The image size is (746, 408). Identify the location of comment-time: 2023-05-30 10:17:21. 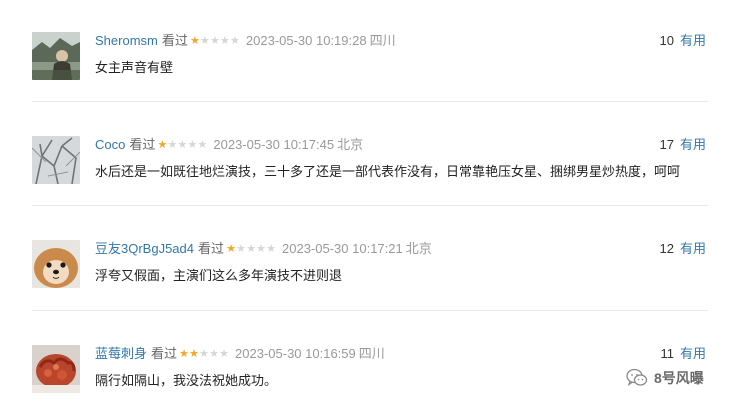
(342, 248).